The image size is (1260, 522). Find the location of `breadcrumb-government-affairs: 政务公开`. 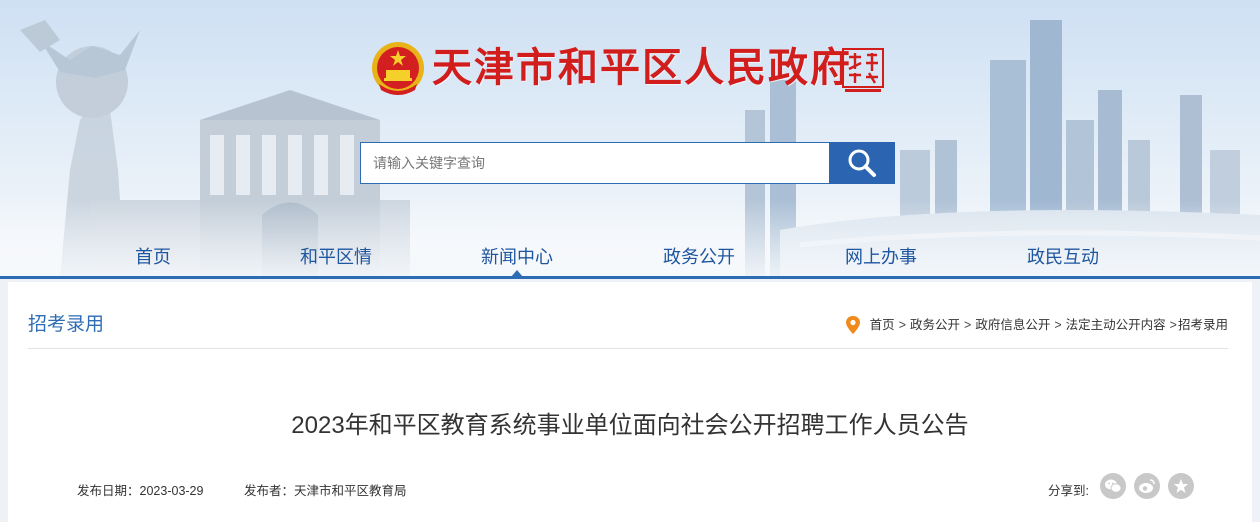

breadcrumb-government-affairs: 政务公开 is located at coordinates (935, 325).